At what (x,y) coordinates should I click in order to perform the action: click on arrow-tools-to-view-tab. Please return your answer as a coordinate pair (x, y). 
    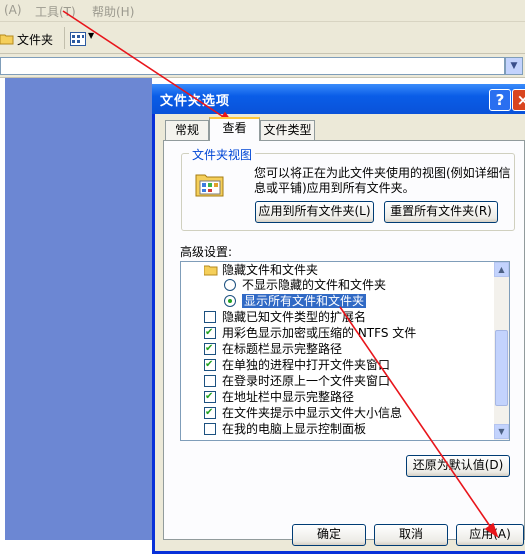
    Looking at the image, I should click on (145, 65).